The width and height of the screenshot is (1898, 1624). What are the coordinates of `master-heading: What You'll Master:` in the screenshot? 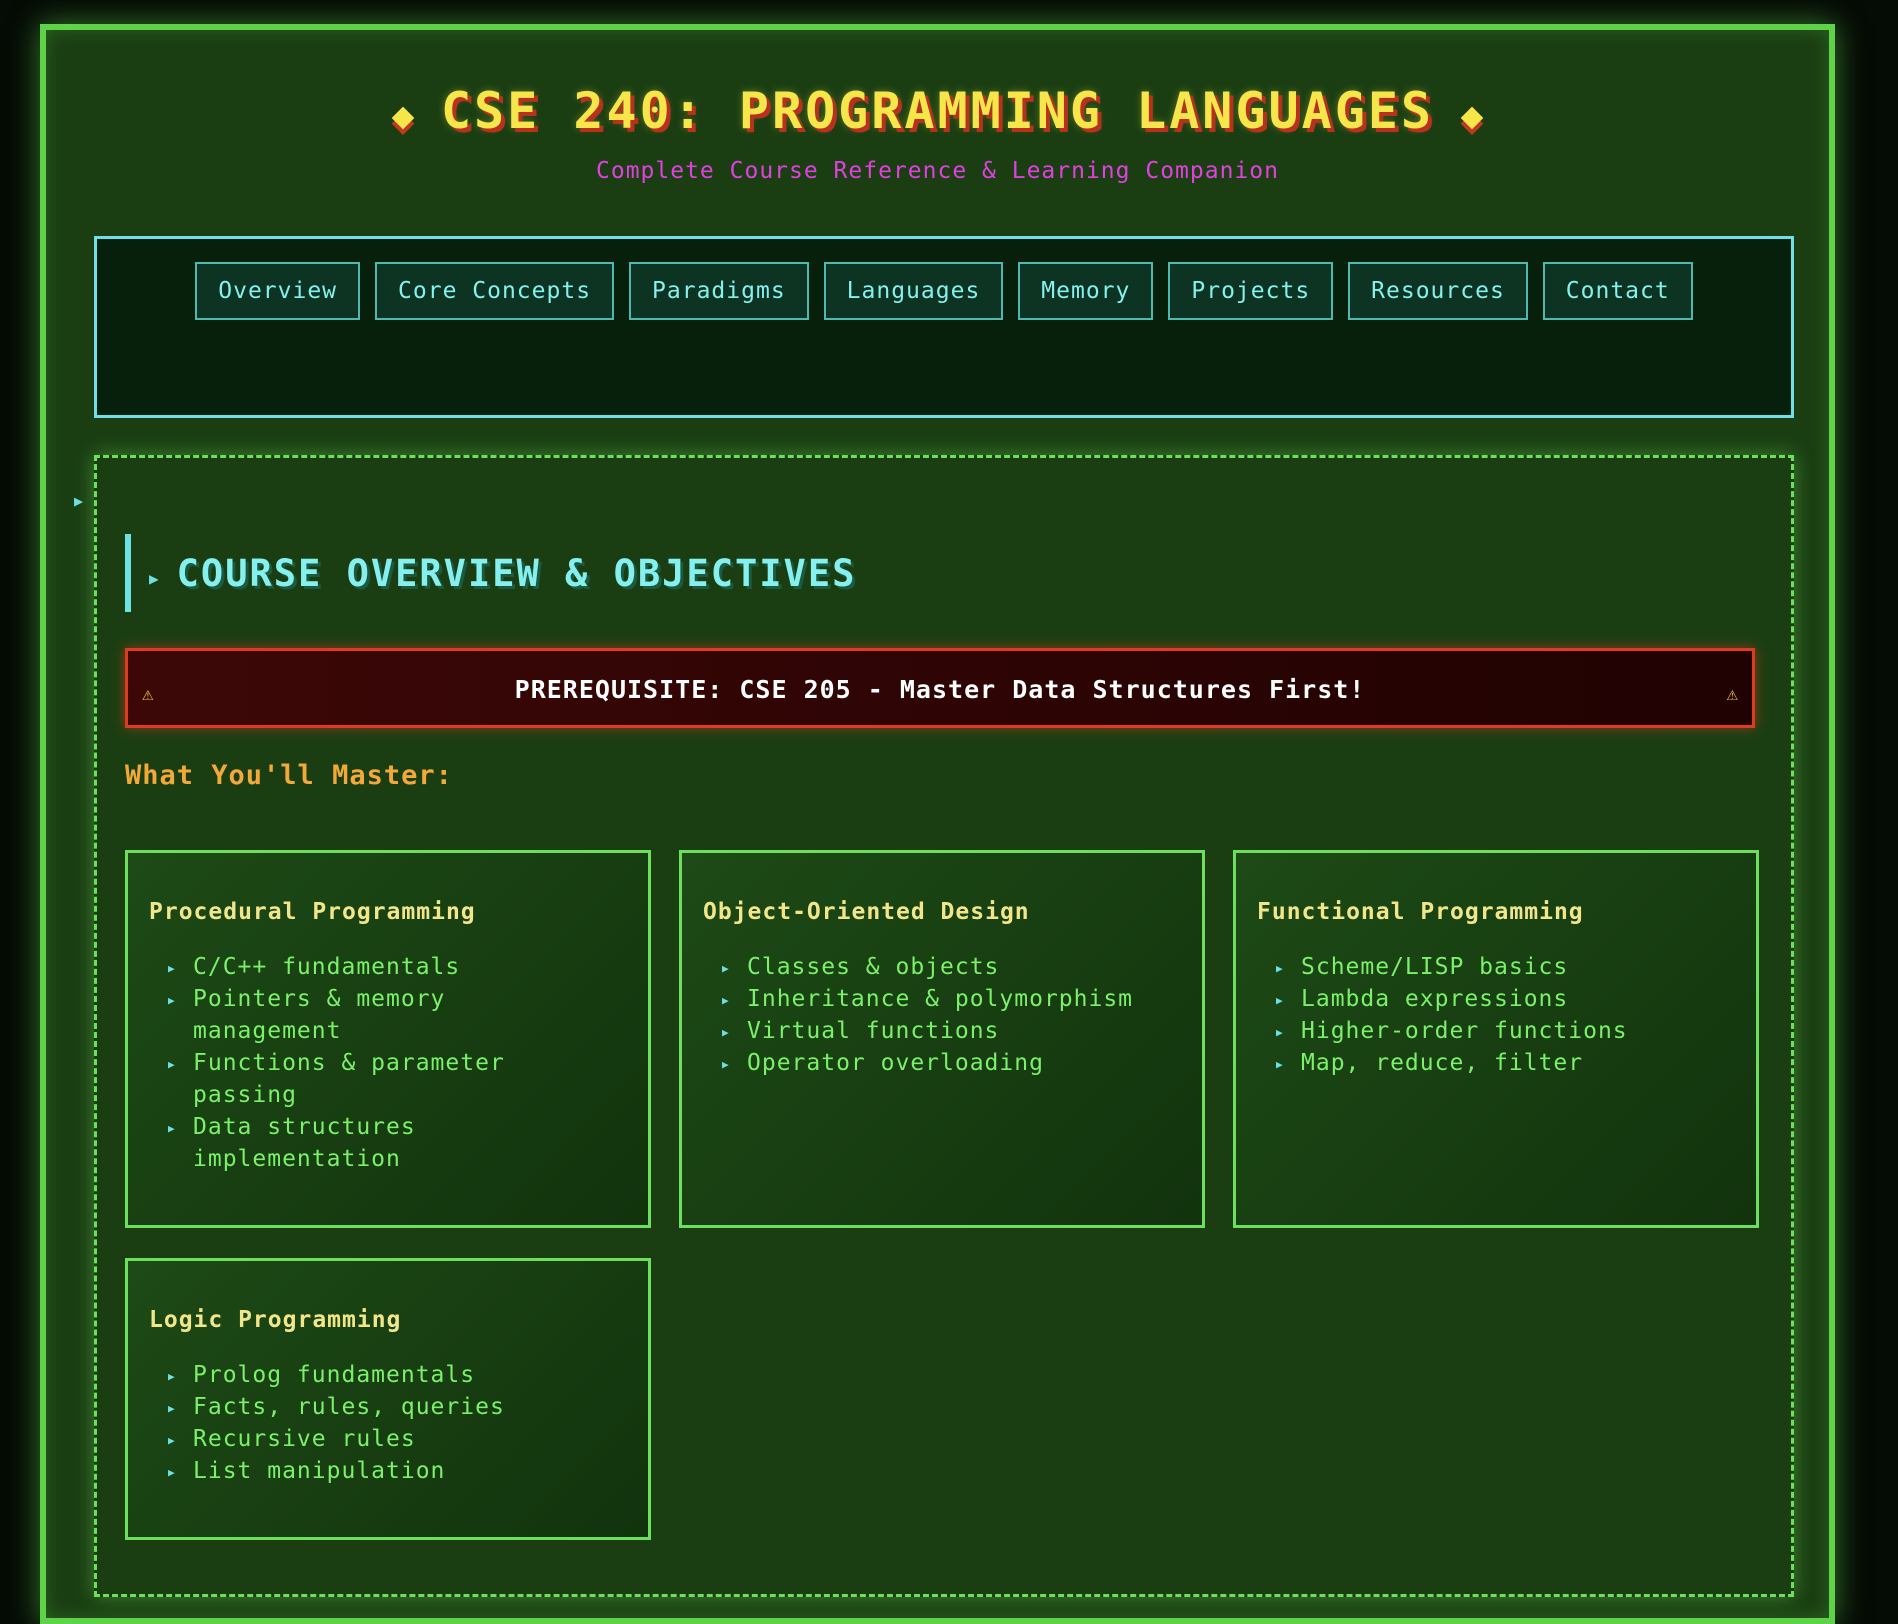 It's located at (289, 775).